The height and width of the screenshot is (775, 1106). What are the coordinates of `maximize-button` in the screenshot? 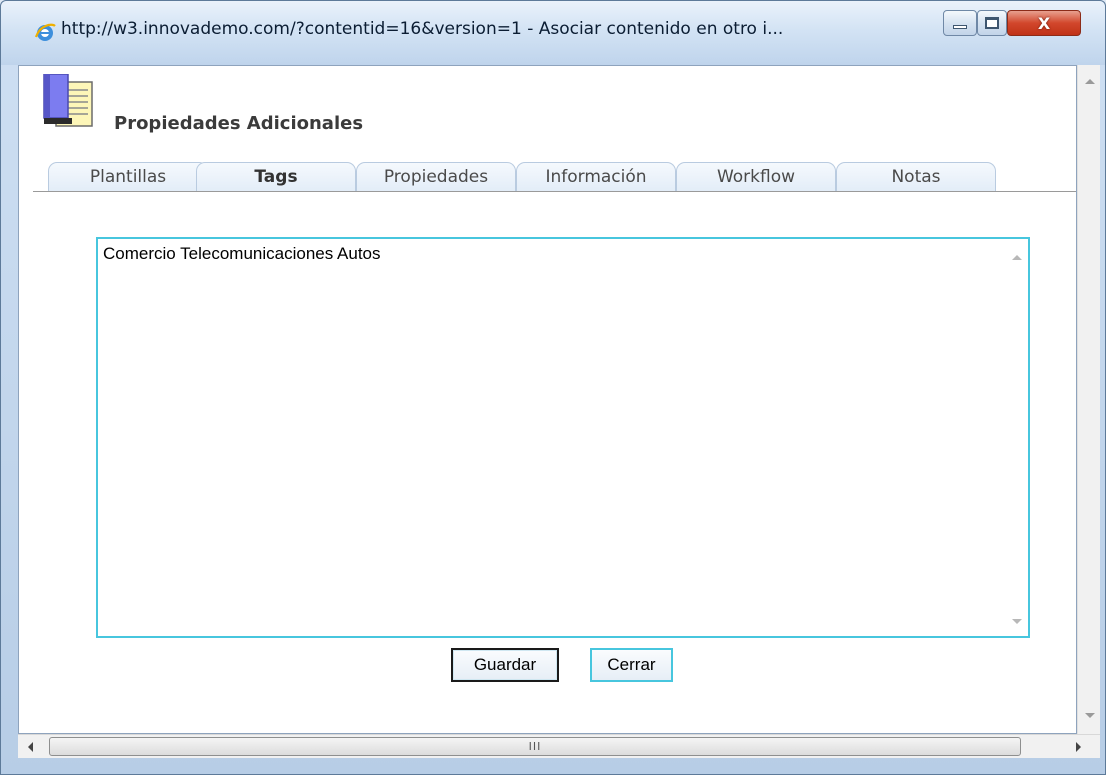 It's located at (992, 23).